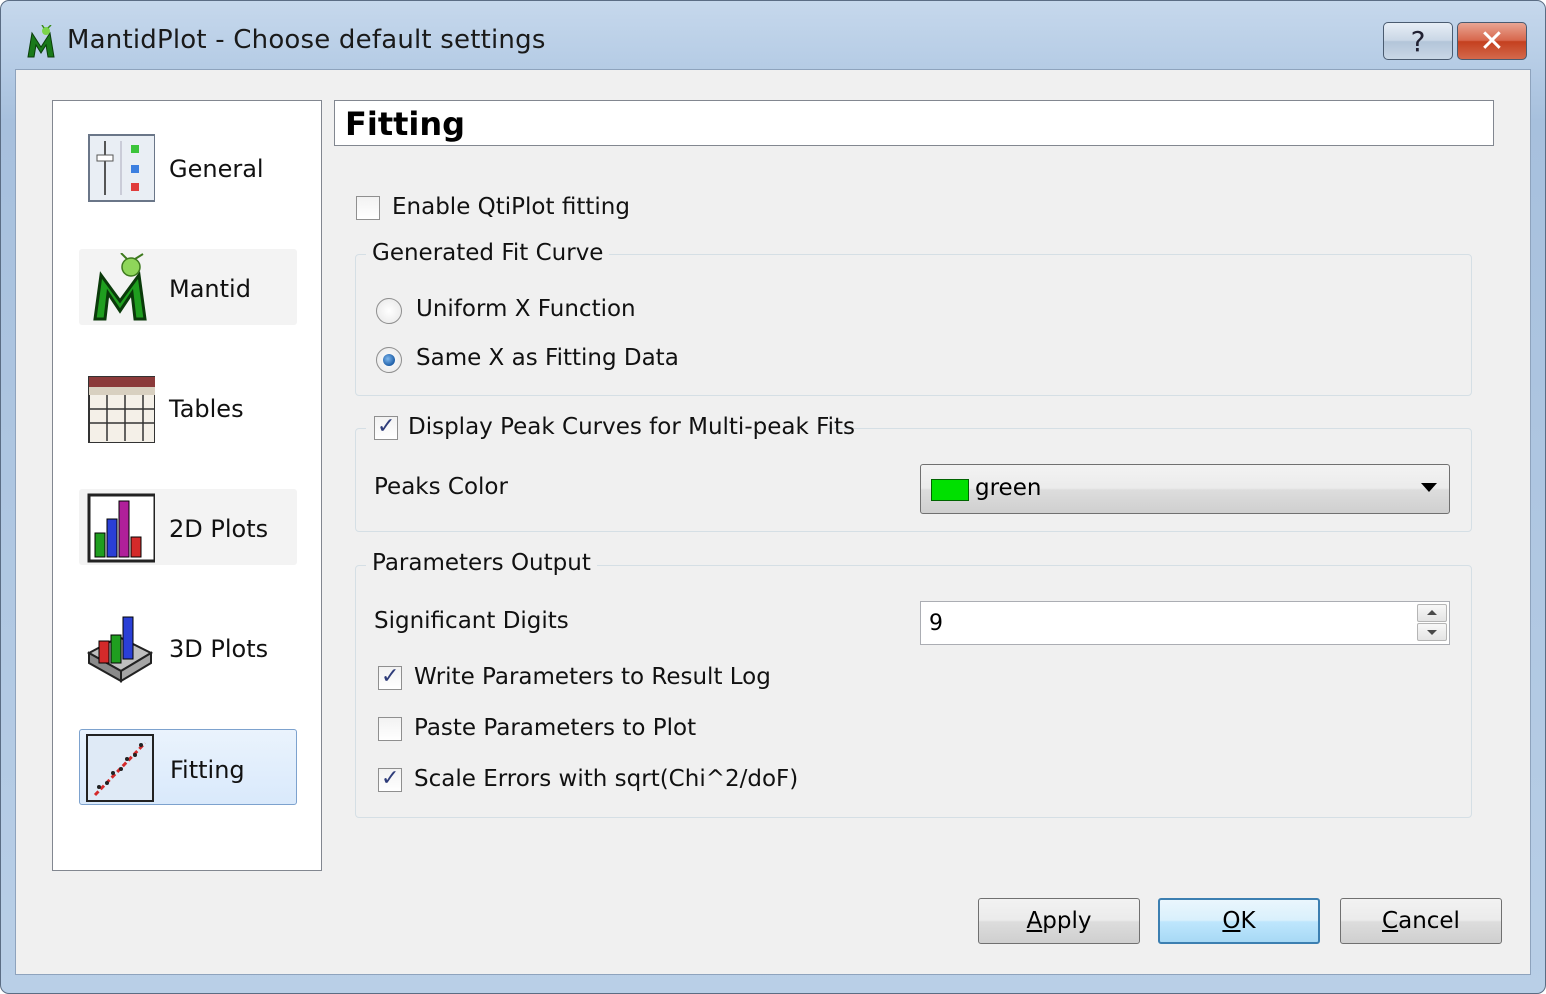  I want to click on scale-errors-label: Scale Errors with sqrt(Chi^2/doF), so click(606, 779).